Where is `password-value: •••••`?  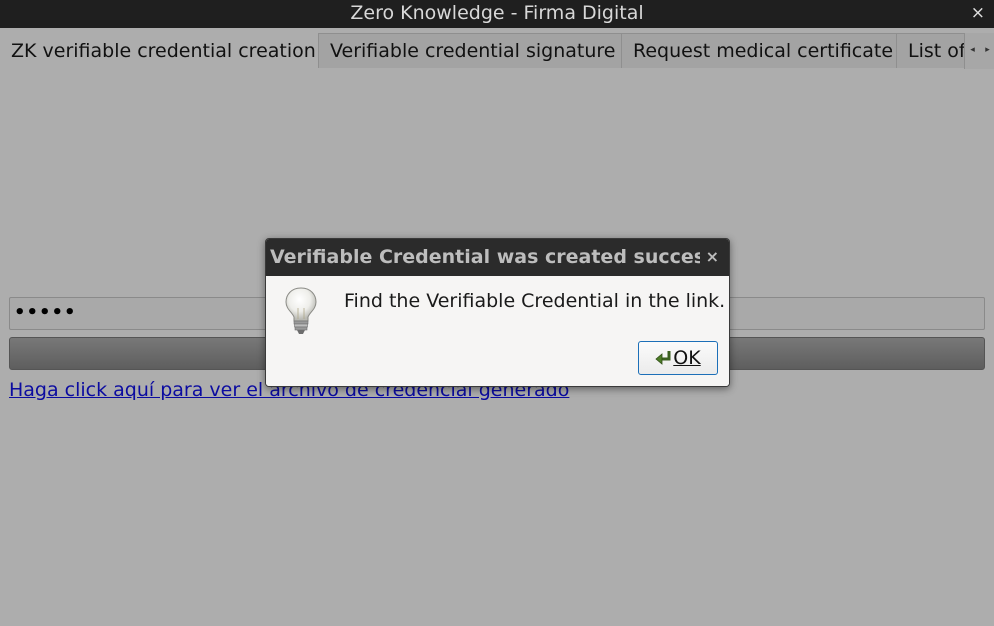
password-value: ••••• is located at coordinates (45, 312).